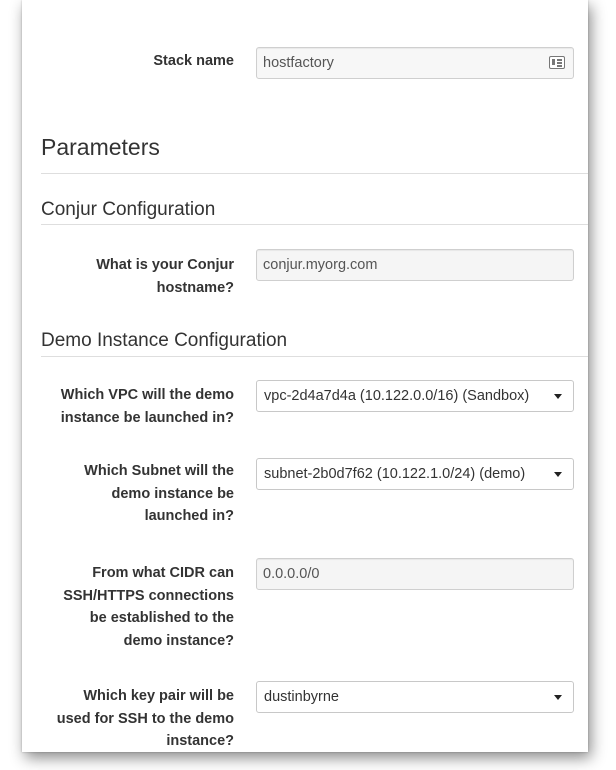 The width and height of the screenshot is (616, 770). I want to click on parameters-heading: Parameters, so click(100, 147).